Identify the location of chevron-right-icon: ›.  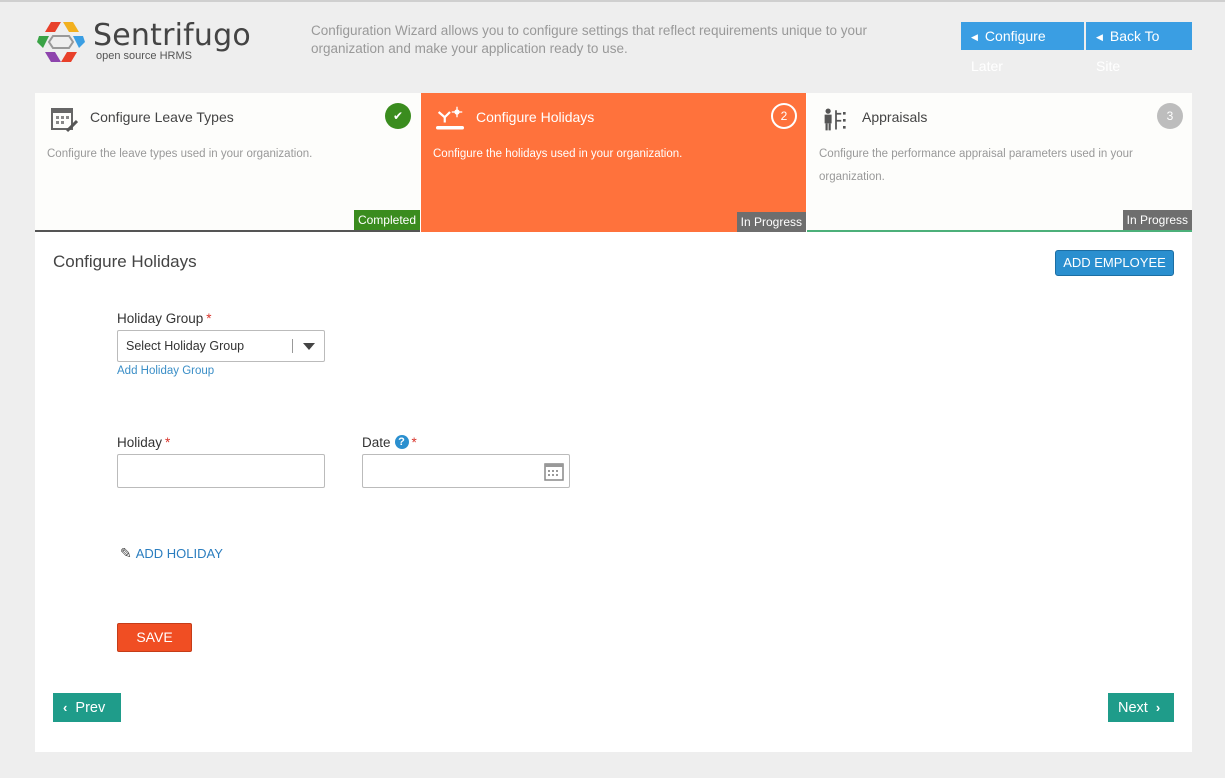
(1158, 707).